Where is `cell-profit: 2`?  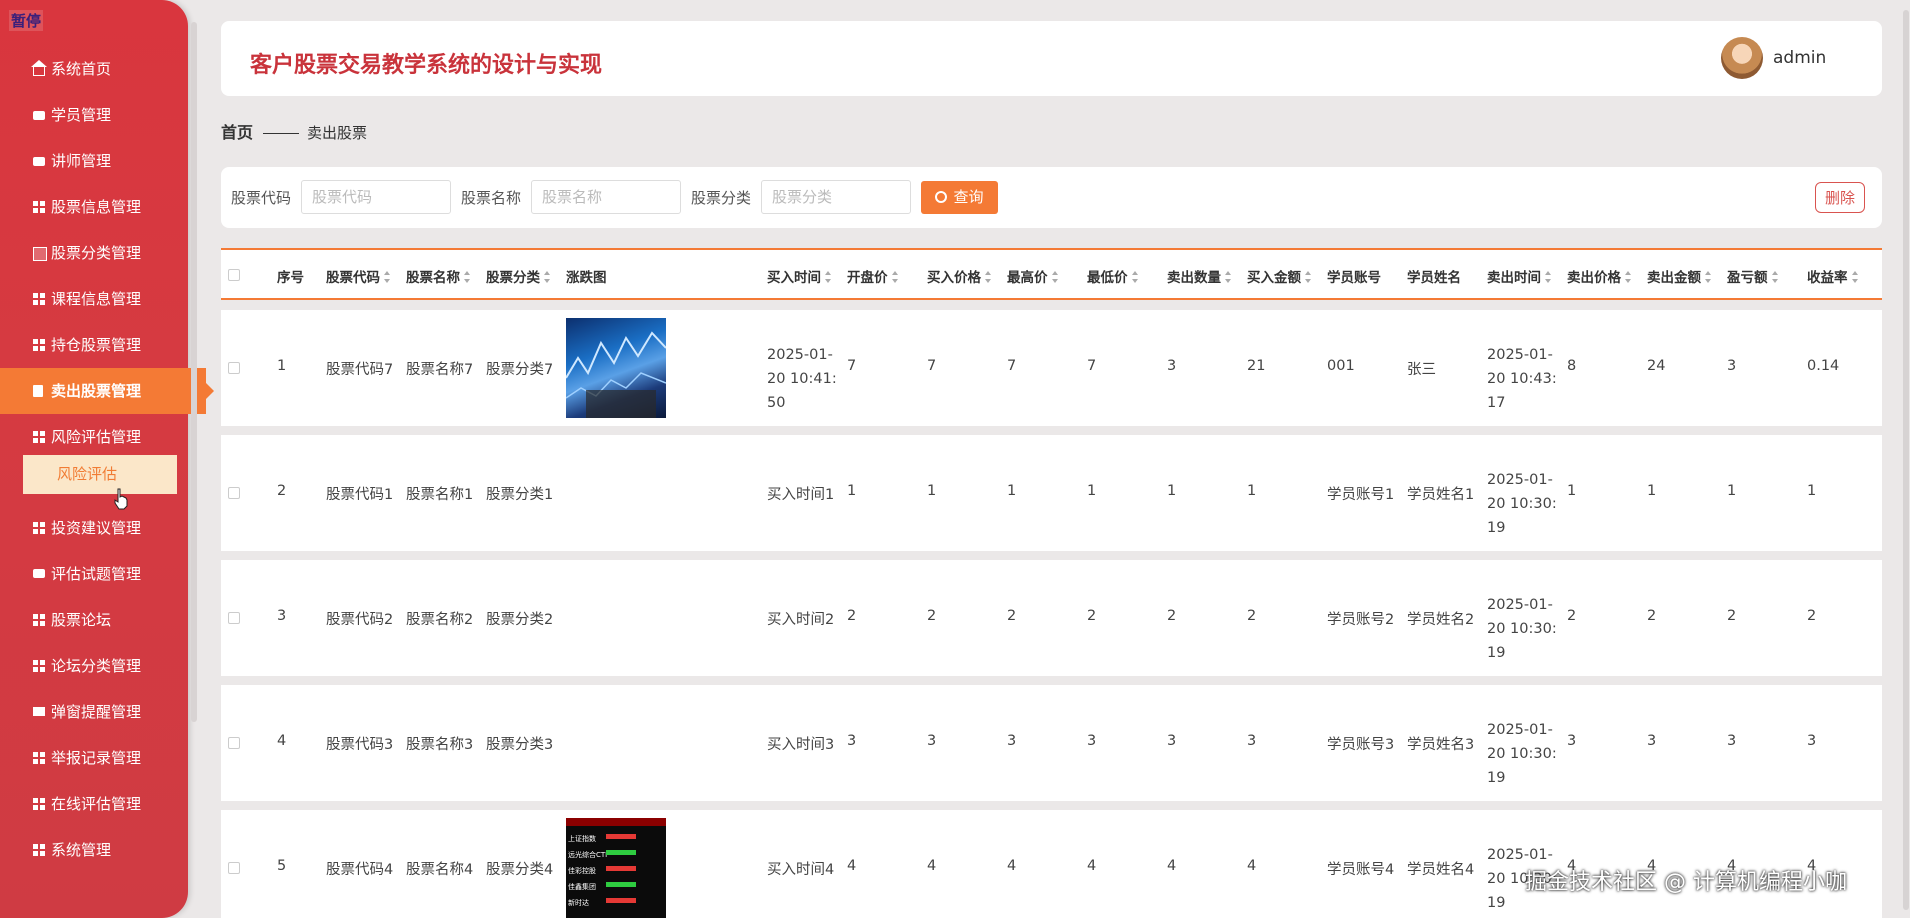
cell-profit: 2 is located at coordinates (1732, 616).